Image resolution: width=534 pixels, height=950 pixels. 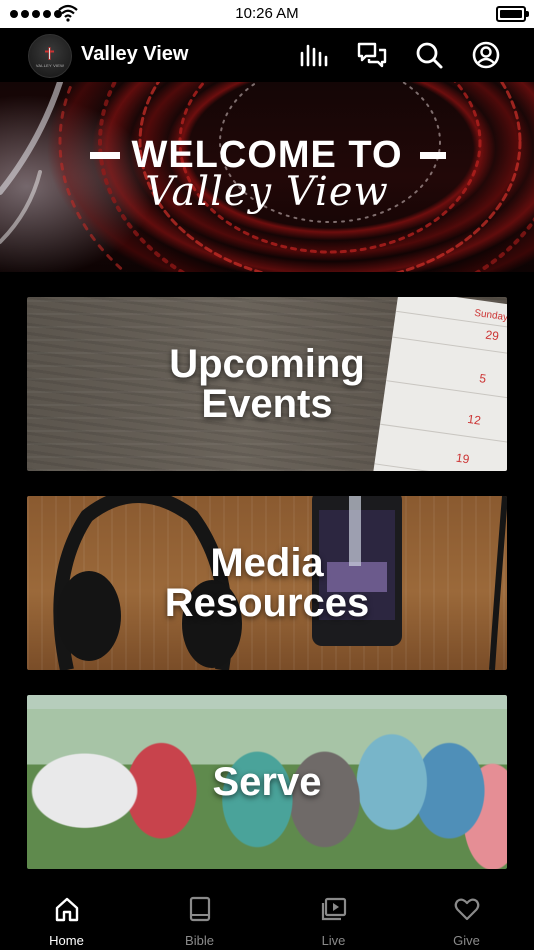 I want to click on tab-live: Live, so click(x=333, y=917).